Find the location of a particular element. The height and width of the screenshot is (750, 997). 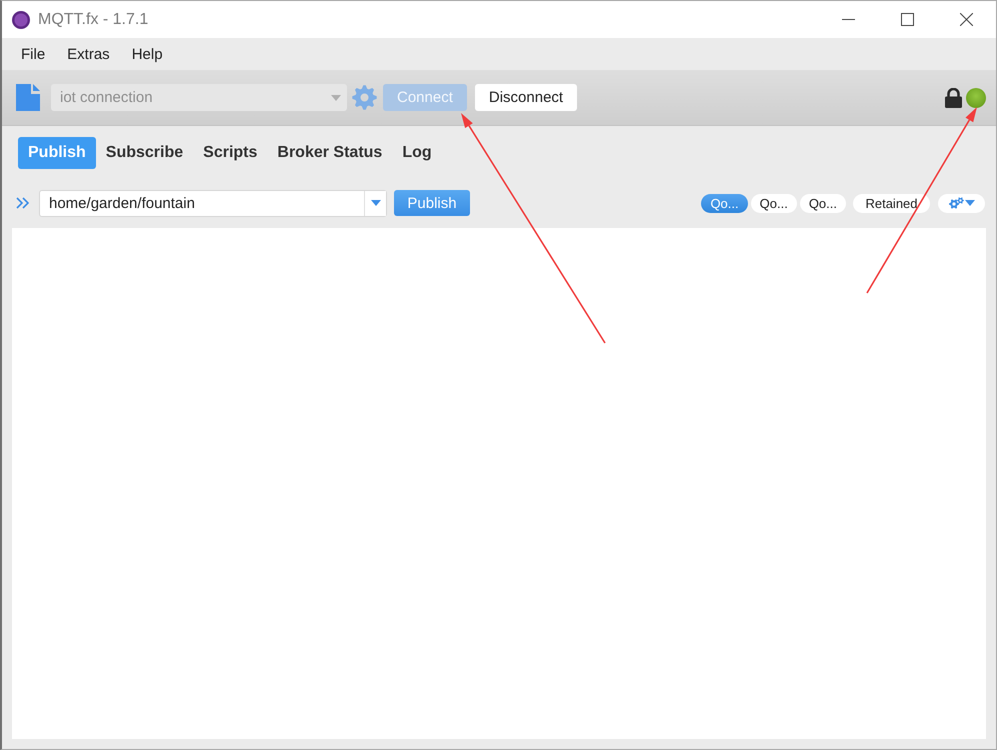

gears-icon is located at coordinates (956, 203).